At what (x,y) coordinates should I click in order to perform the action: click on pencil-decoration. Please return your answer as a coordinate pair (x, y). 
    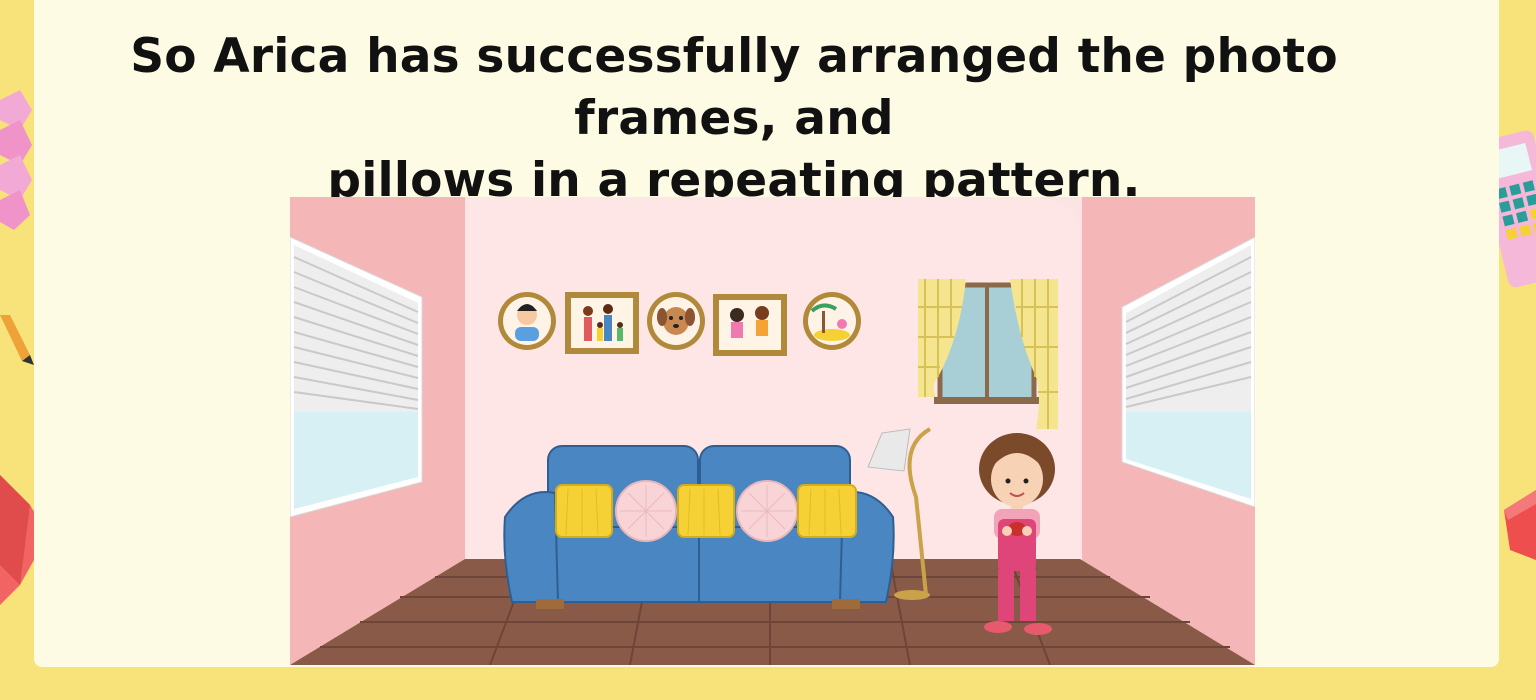
    Looking at the image, I should click on (17, 340).